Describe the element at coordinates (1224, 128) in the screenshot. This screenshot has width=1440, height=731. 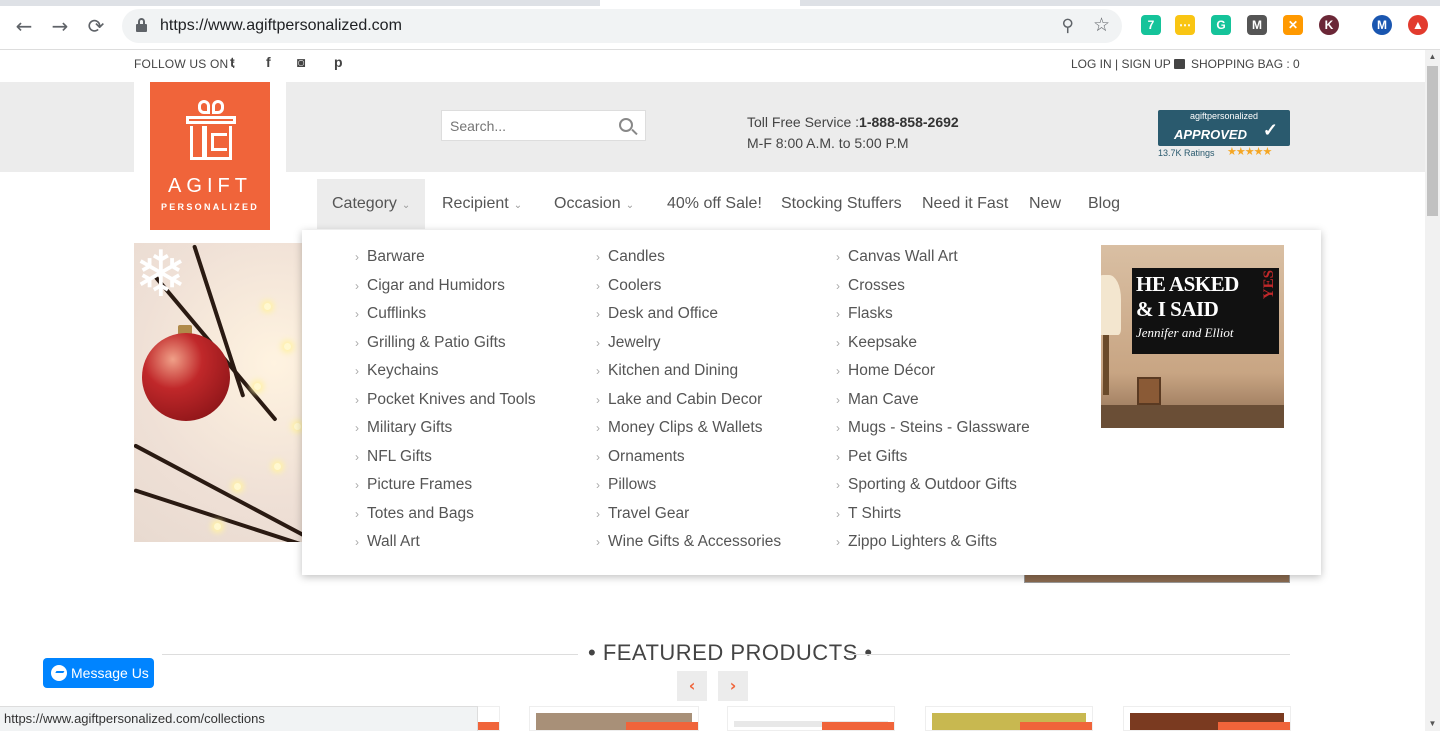
I see `badge-top: agiftpersonalized APPROVED ✓` at that location.